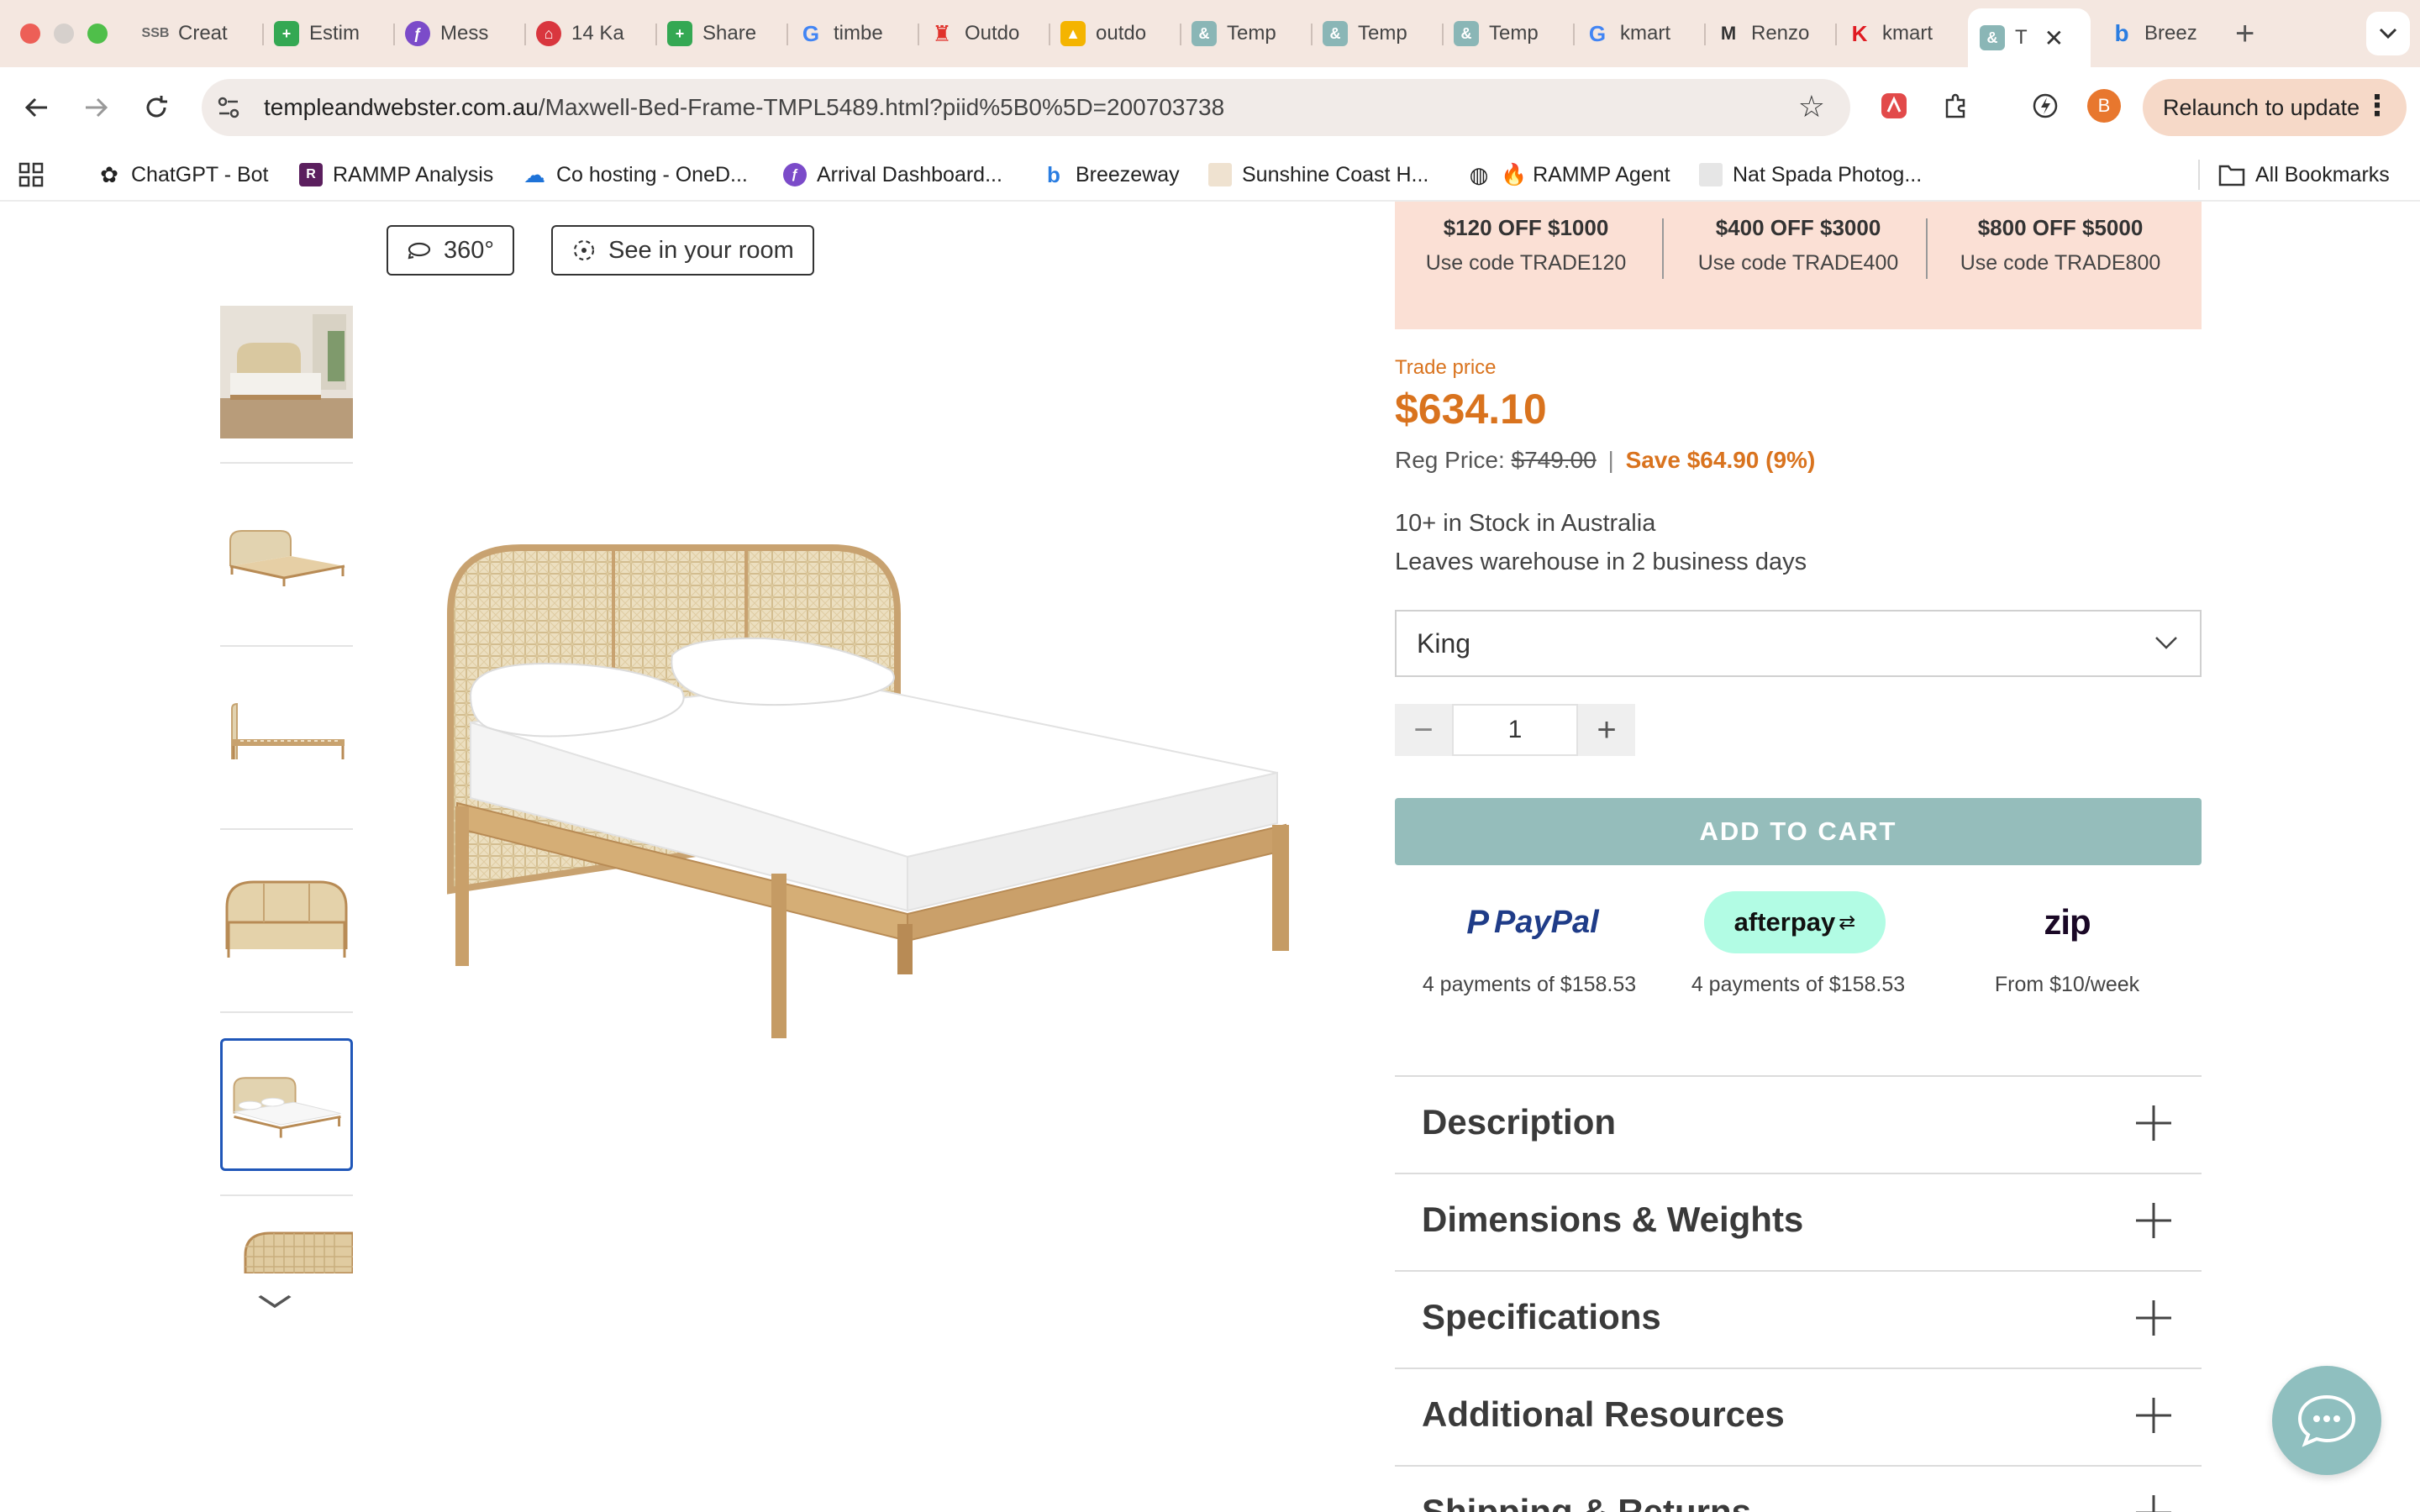  Describe the element at coordinates (1606, 730) in the screenshot. I see `quantity-increase-button: +` at that location.